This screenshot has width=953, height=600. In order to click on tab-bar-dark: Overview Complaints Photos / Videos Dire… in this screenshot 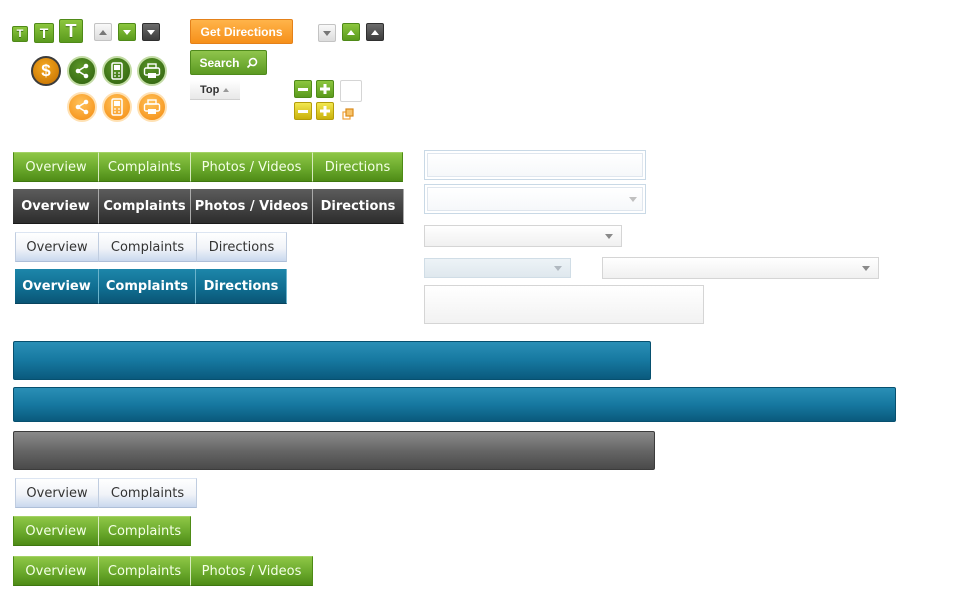, I will do `click(208, 206)`.